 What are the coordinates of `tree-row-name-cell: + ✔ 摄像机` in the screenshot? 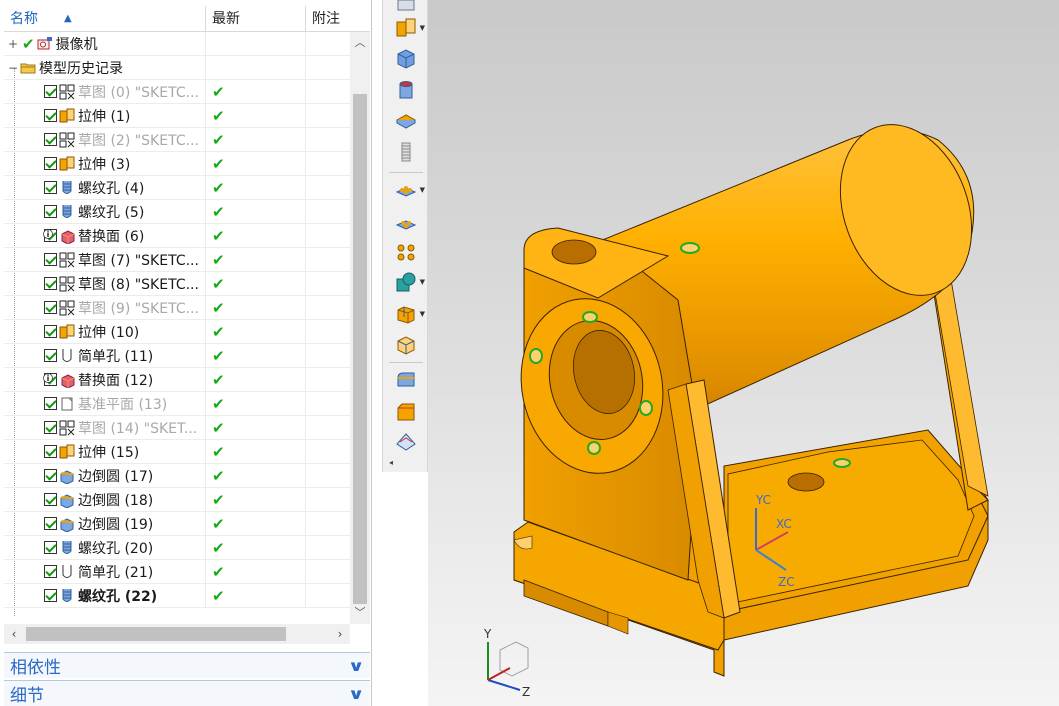 It's located at (105, 44).